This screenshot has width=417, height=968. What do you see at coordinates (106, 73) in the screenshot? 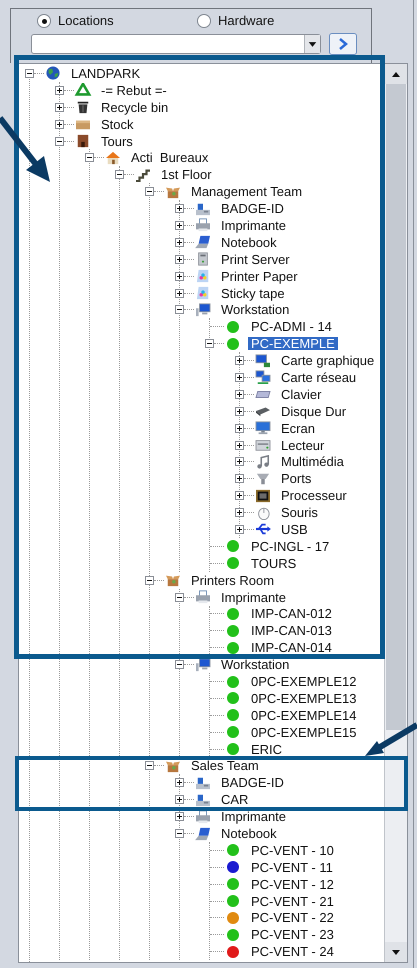
I see `tree-item: LANDPARK` at bounding box center [106, 73].